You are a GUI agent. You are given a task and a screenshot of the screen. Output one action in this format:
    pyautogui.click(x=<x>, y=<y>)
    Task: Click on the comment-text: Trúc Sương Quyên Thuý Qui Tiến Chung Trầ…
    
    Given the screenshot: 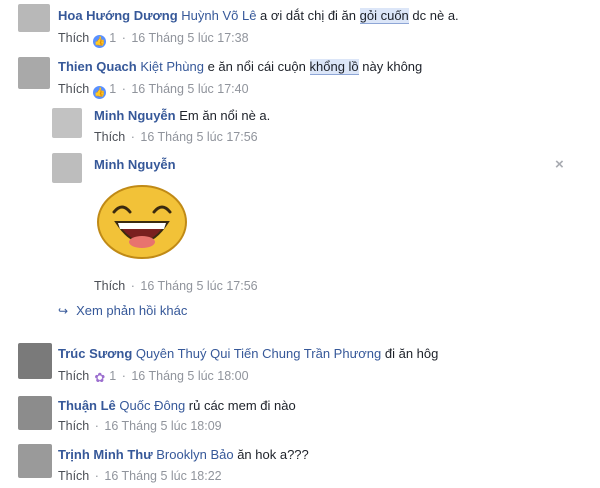 What is the action you would take?
    pyautogui.click(x=248, y=354)
    